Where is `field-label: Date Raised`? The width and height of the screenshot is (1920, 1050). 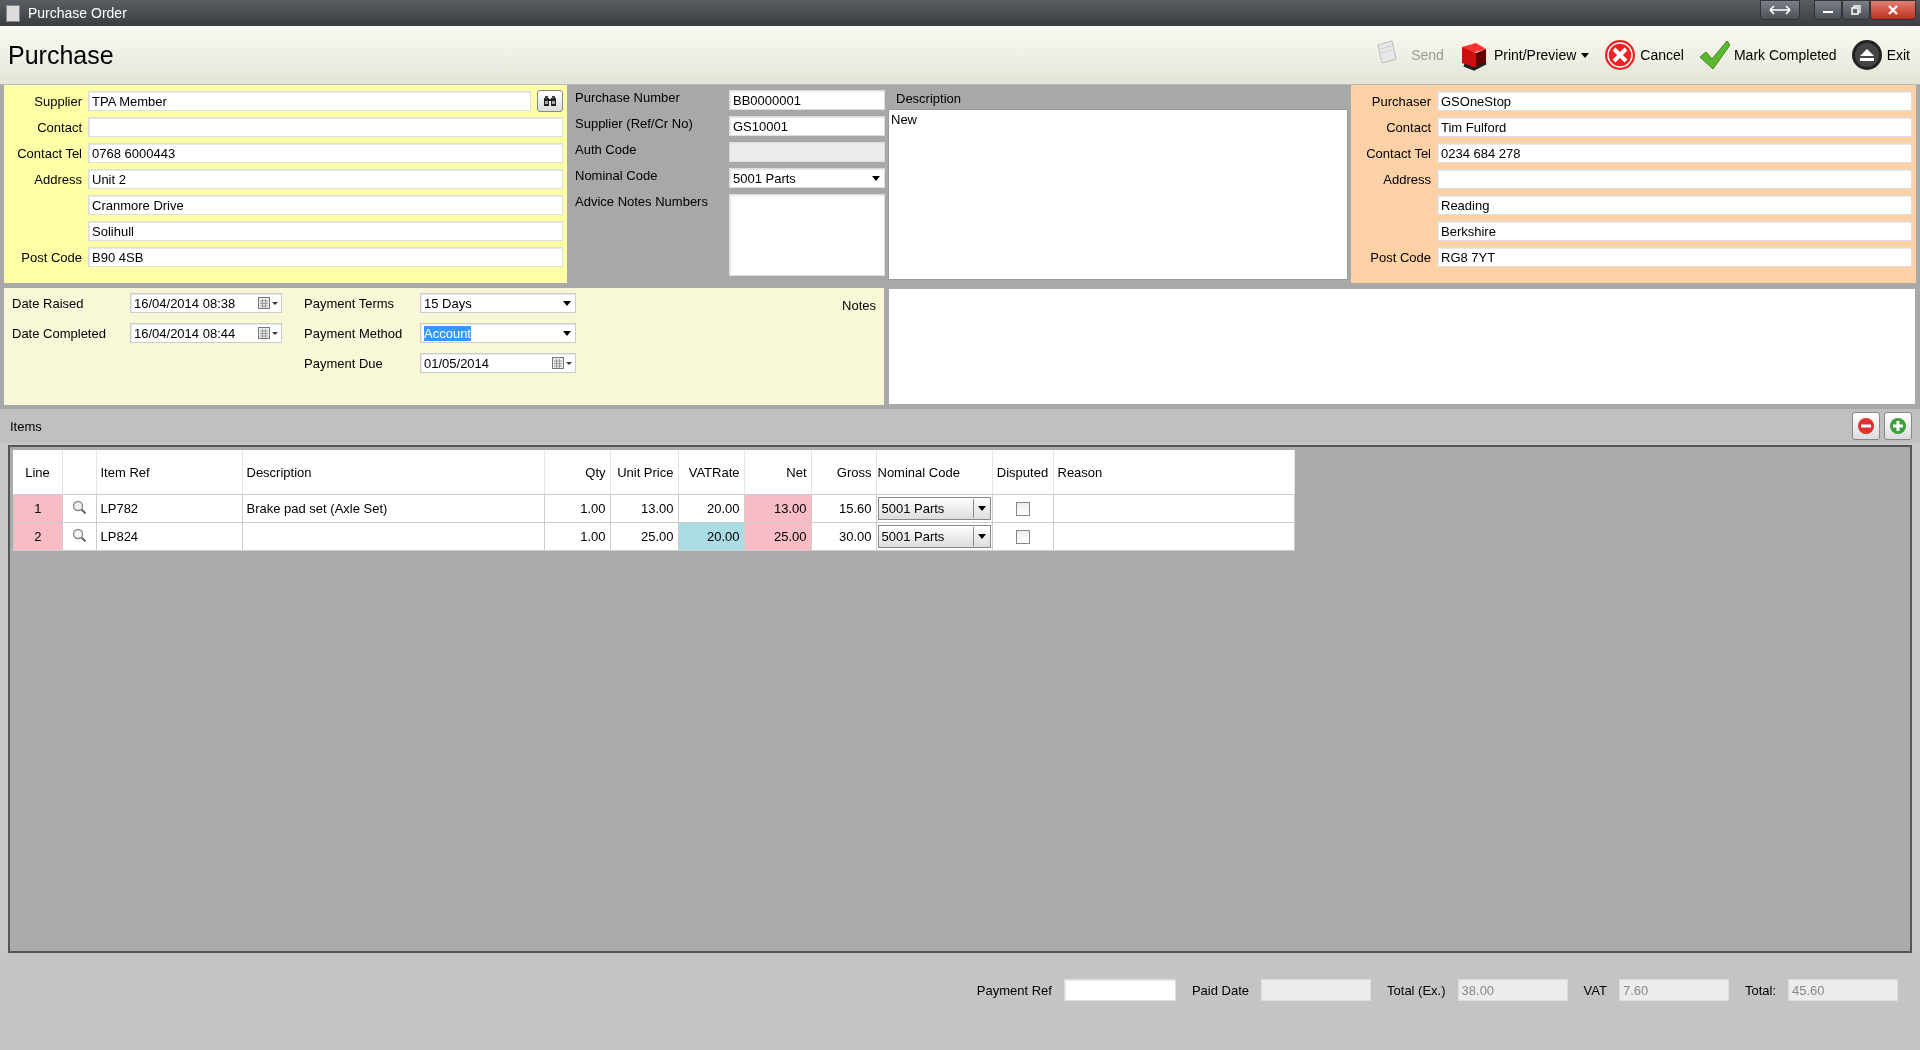
field-label: Date Raised is located at coordinates (48, 303).